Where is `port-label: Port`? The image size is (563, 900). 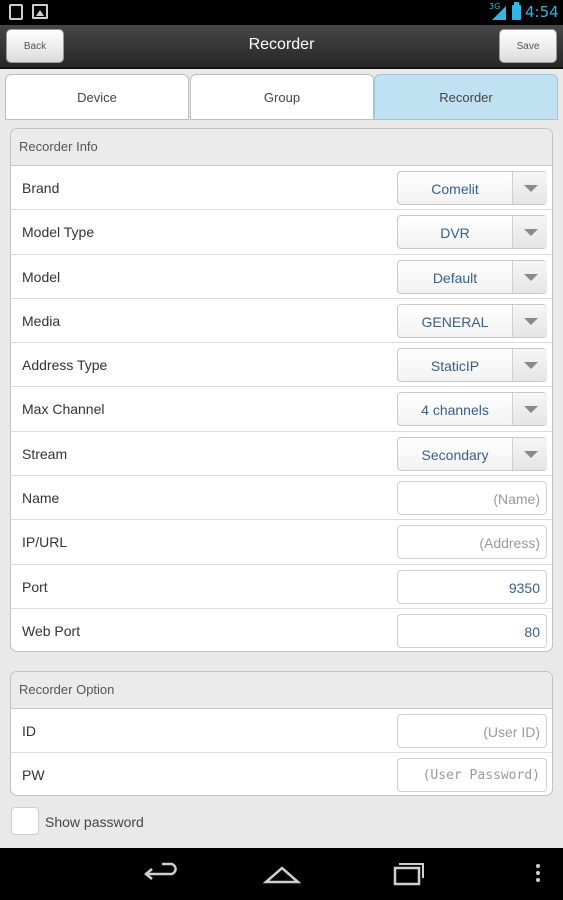 port-label: Port is located at coordinates (35, 586).